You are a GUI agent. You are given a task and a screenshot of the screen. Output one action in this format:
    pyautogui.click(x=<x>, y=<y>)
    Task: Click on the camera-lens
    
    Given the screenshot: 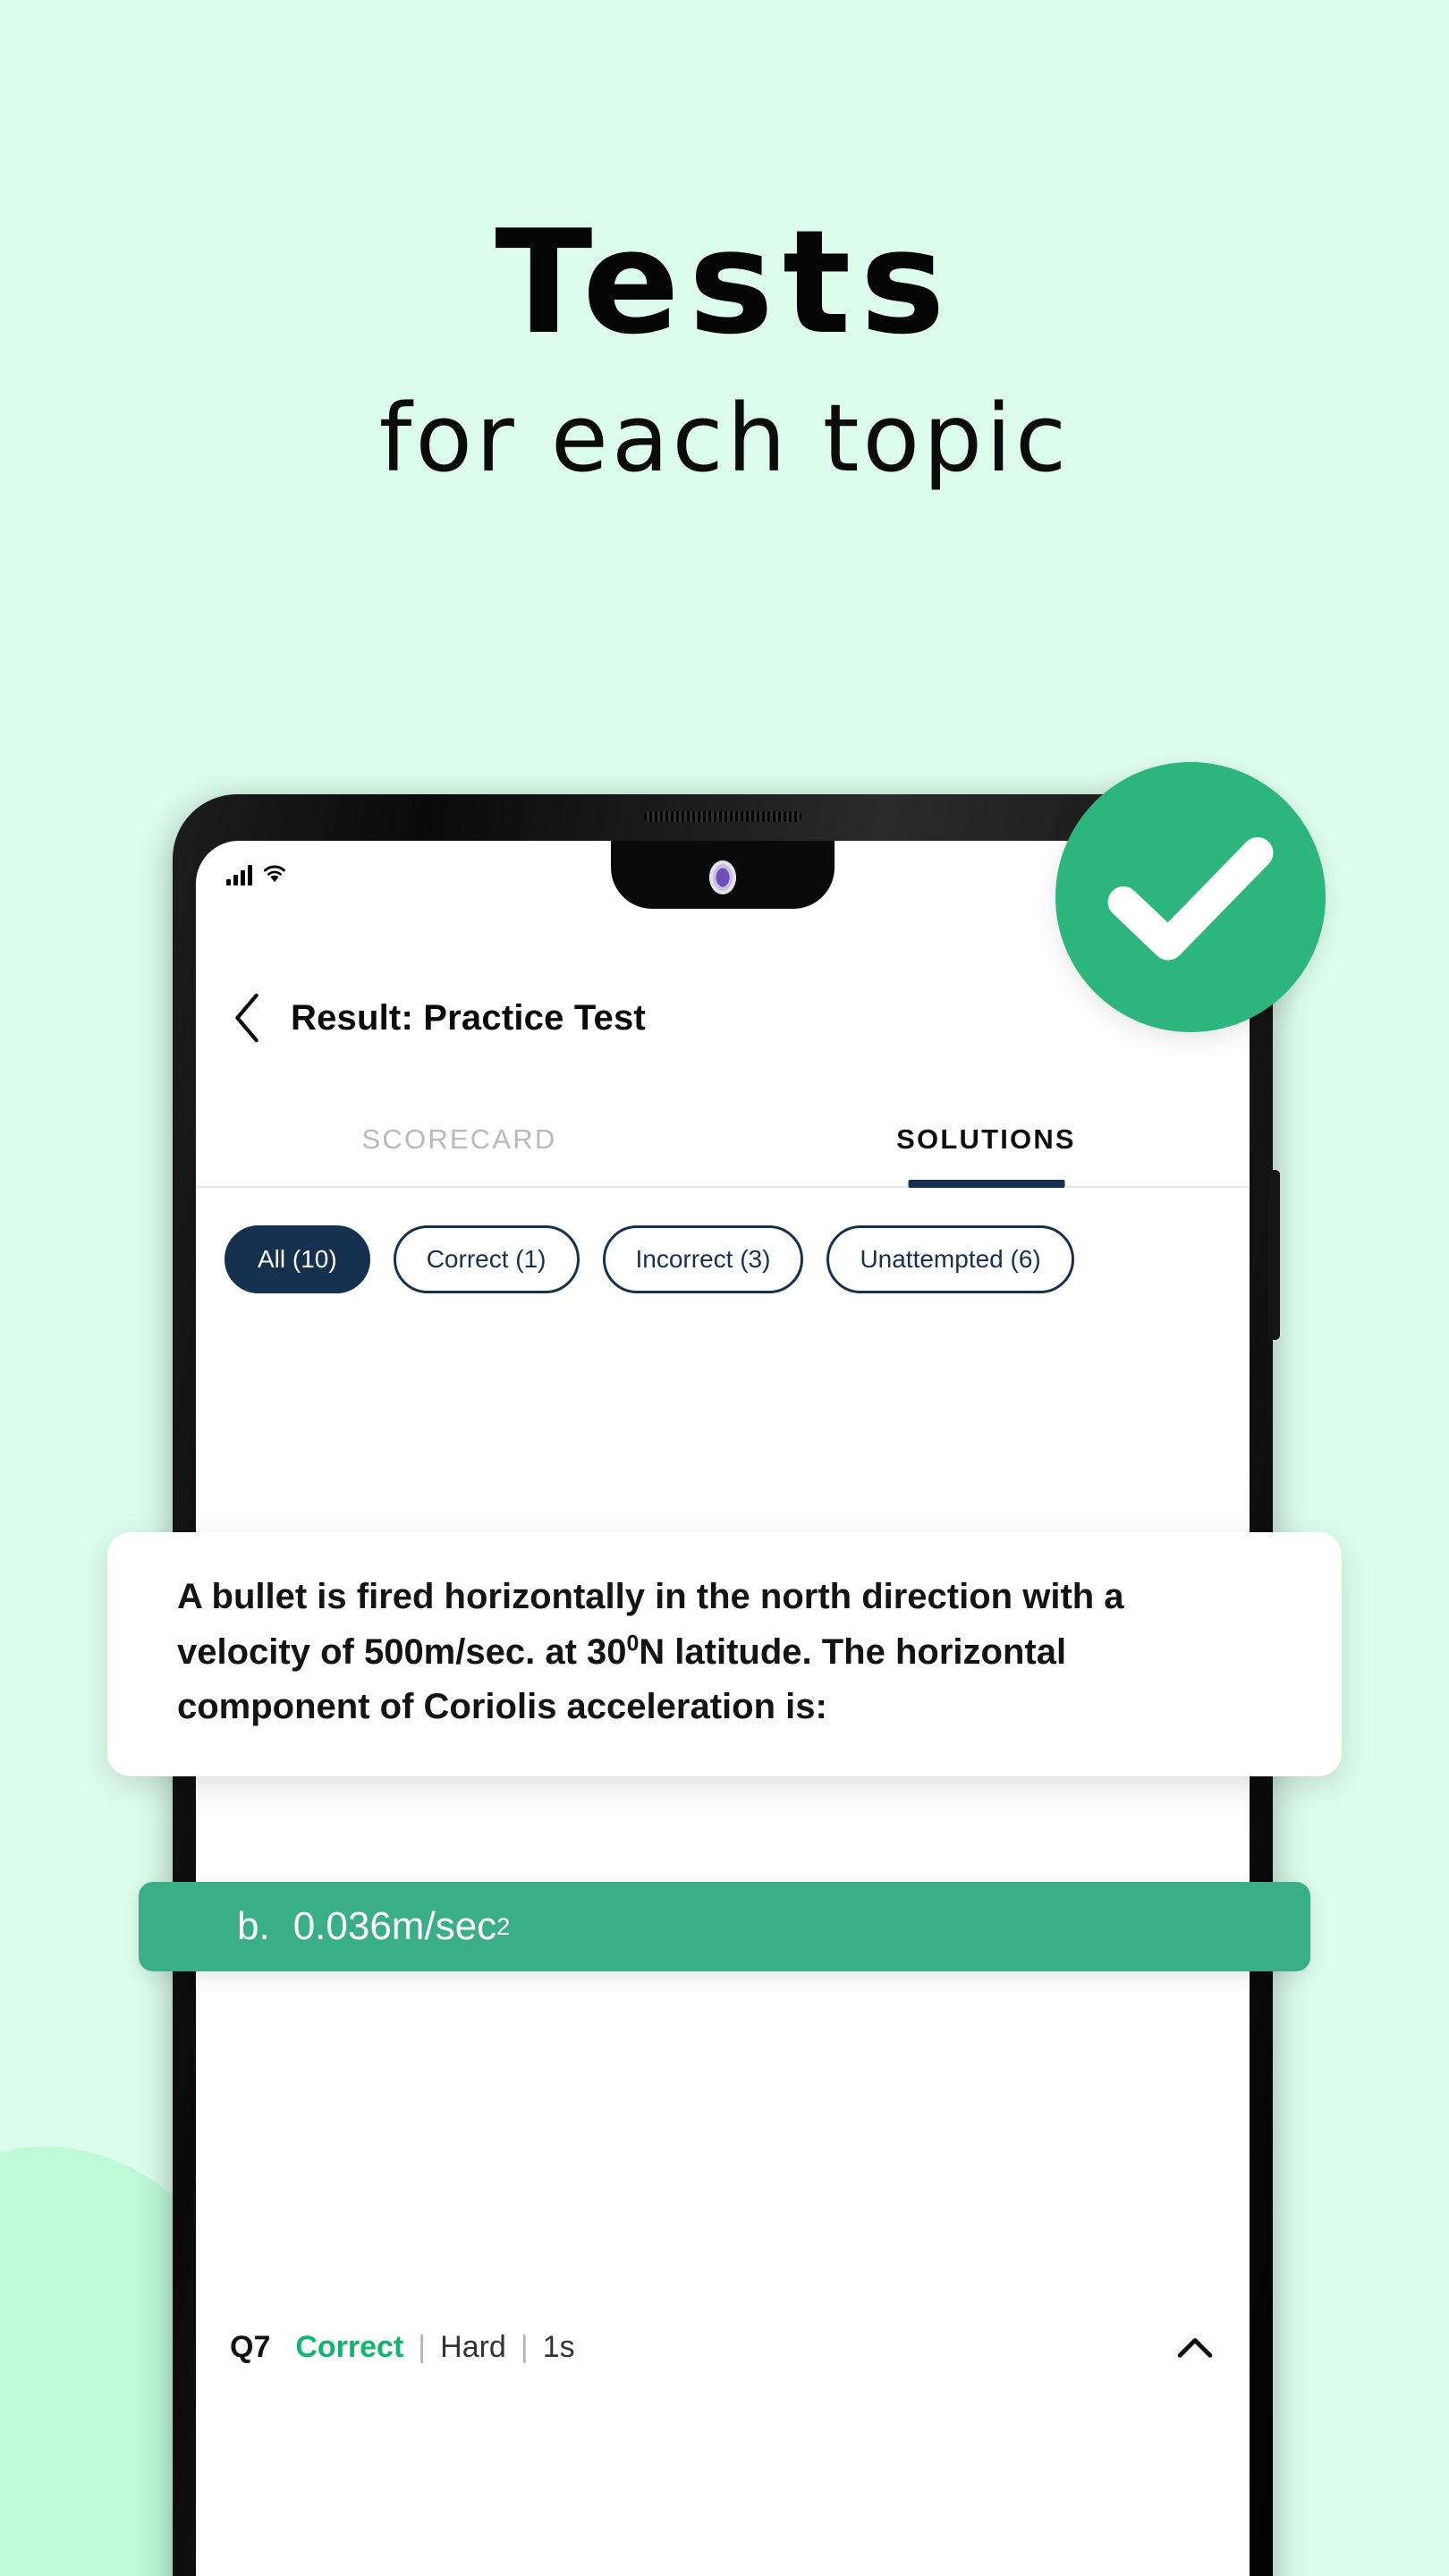 What is the action you would take?
    pyautogui.click(x=723, y=877)
    